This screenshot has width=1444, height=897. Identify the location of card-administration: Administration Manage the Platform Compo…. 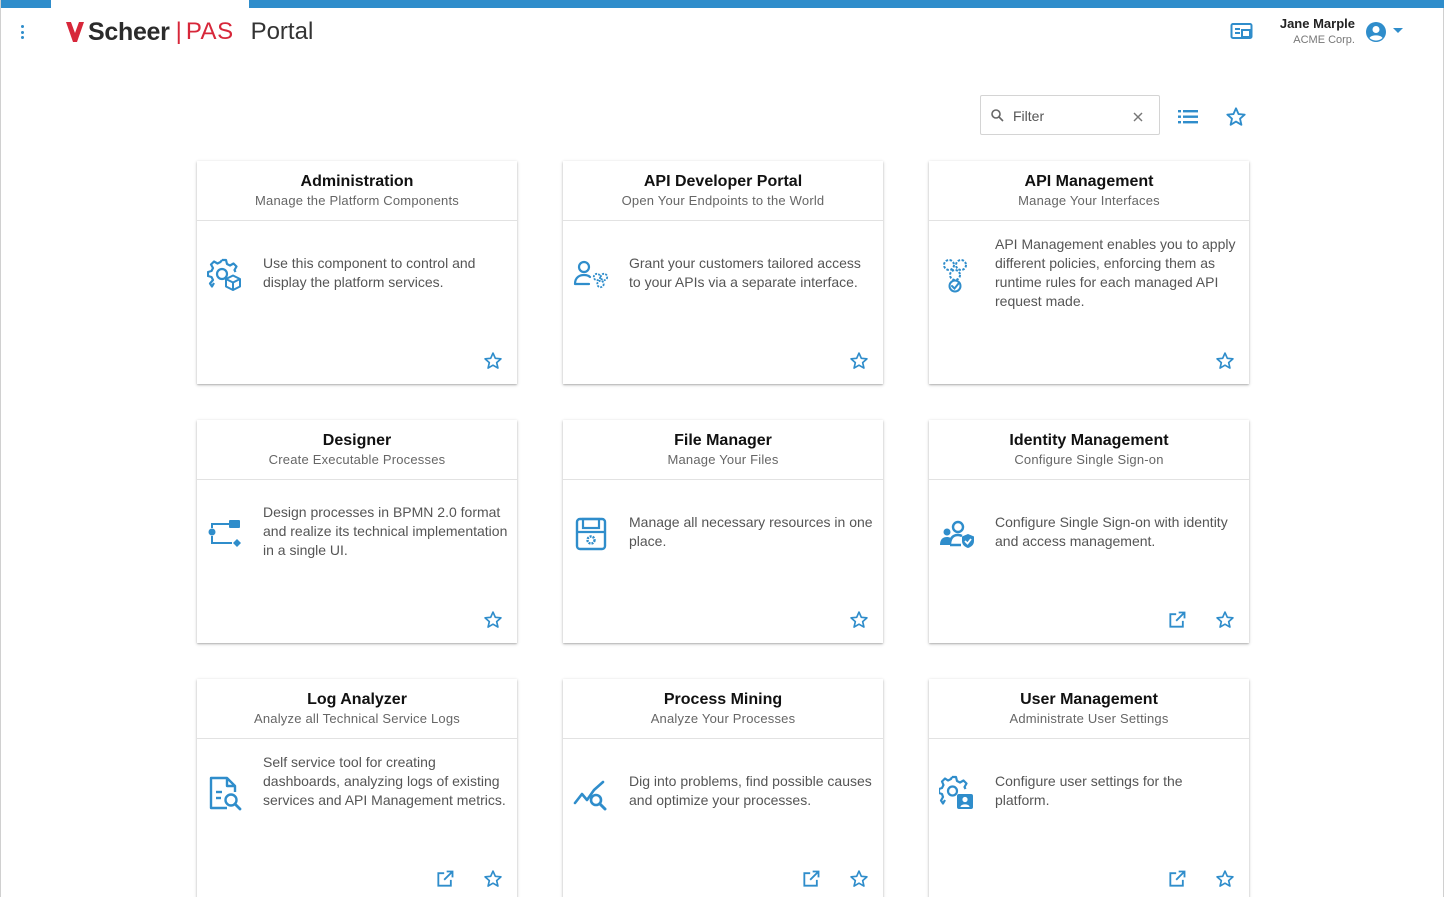
(357, 272).